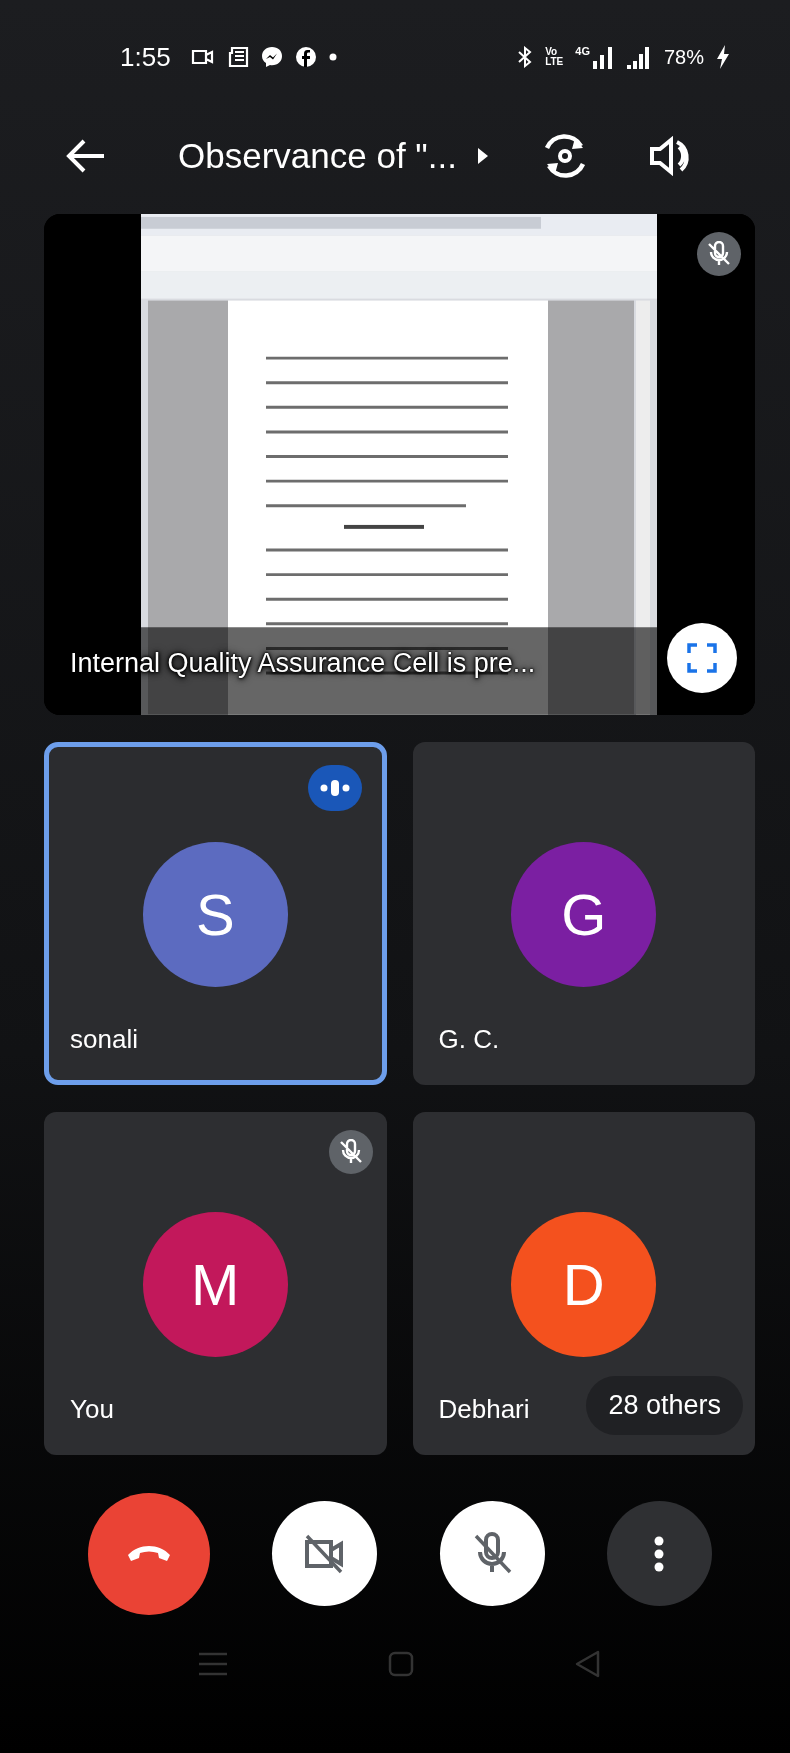 This screenshot has height=1753, width=790. I want to click on avatar: G, so click(584, 914).